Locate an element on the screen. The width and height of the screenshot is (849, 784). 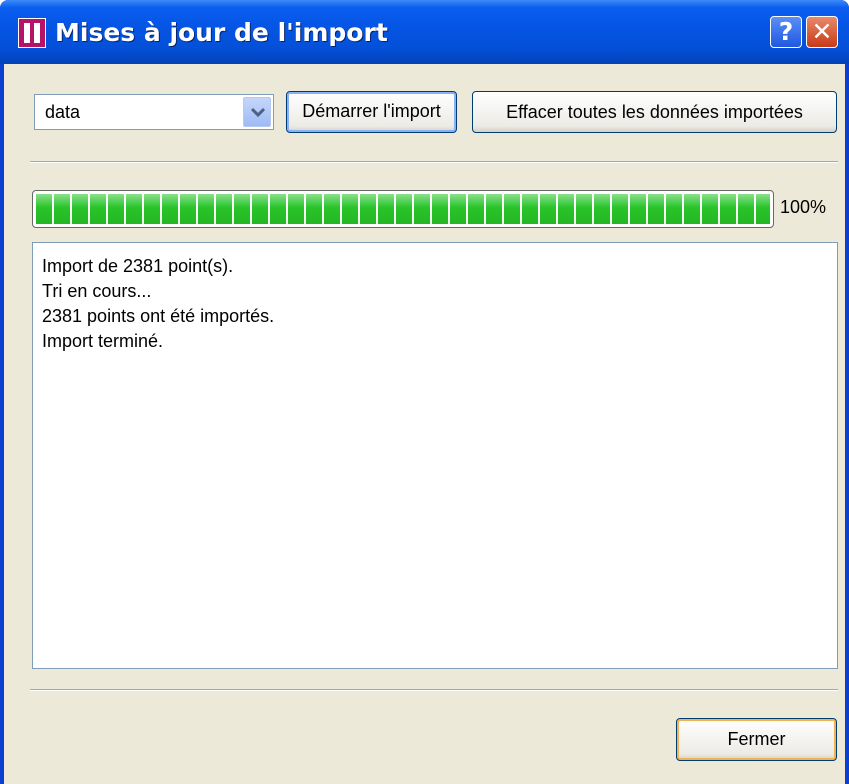
log-line: Import de 2381 point(s). is located at coordinates (138, 266).